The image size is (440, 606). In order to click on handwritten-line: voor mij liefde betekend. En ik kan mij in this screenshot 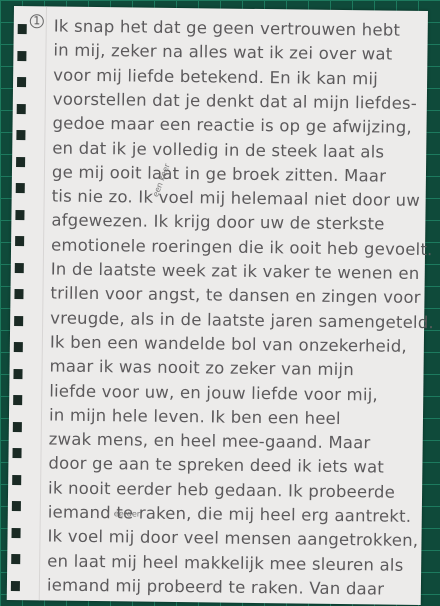, I will do `click(216, 77)`.